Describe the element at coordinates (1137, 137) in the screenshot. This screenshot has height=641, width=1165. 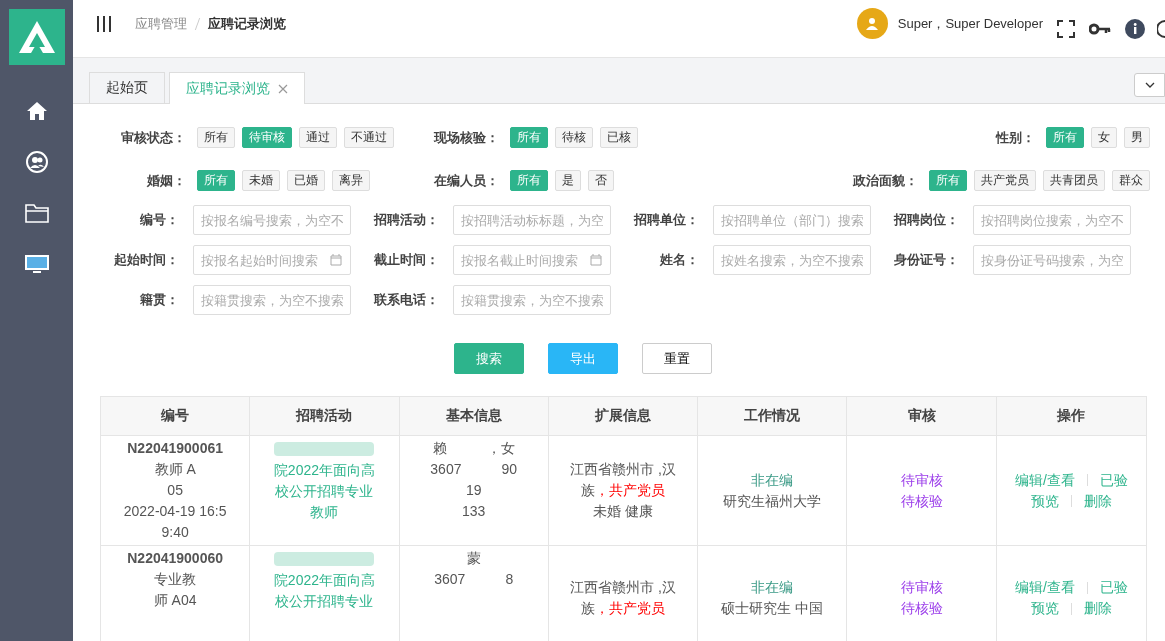
I see `filter-option: 男` at that location.